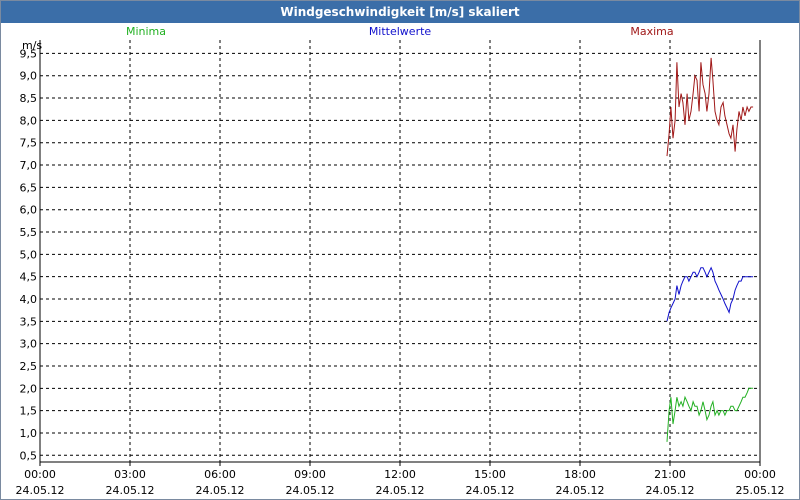  Describe the element at coordinates (710, 414) in the screenshot. I see `series-line-minima` at that location.